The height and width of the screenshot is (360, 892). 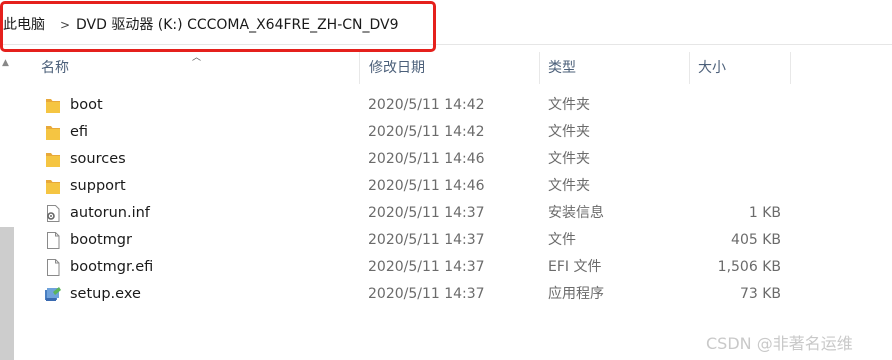 I want to click on file-name: sources, so click(x=98, y=159).